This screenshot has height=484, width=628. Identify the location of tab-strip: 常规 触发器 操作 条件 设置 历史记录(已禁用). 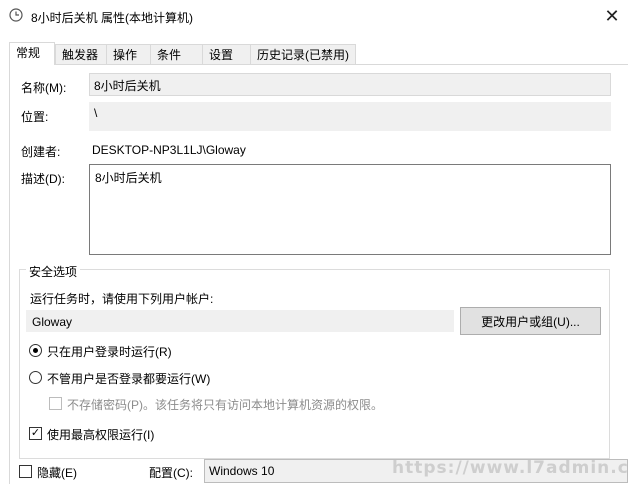
(314, 53).